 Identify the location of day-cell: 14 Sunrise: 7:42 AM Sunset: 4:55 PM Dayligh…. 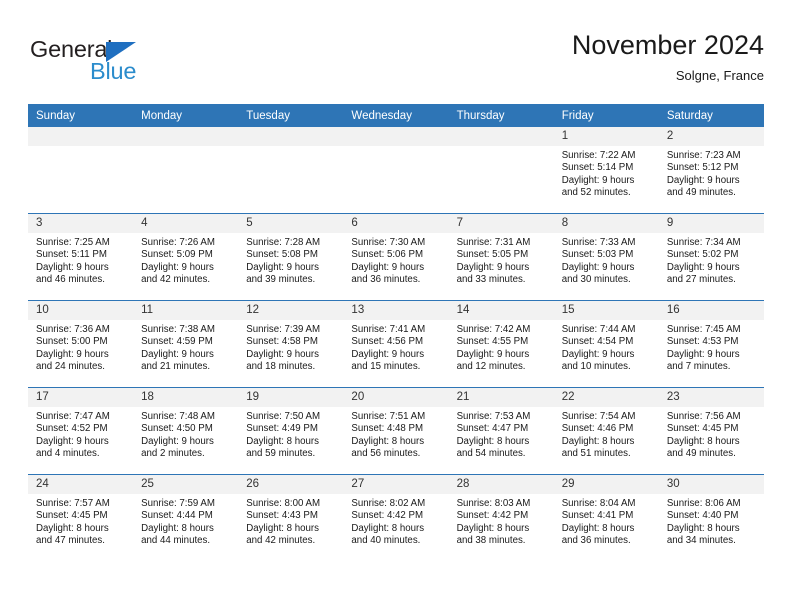
(501, 344).